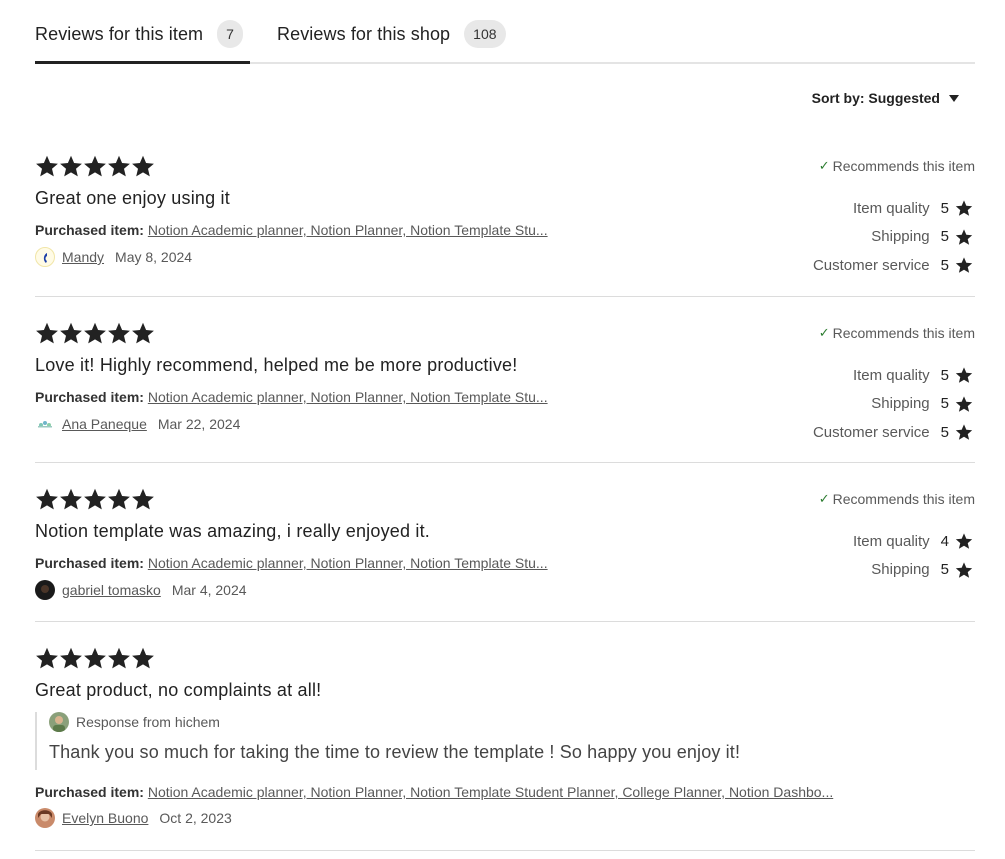 The width and height of the screenshot is (1005, 859). Describe the element at coordinates (154, 257) in the screenshot. I see `review-date: May 8, 2024` at that location.